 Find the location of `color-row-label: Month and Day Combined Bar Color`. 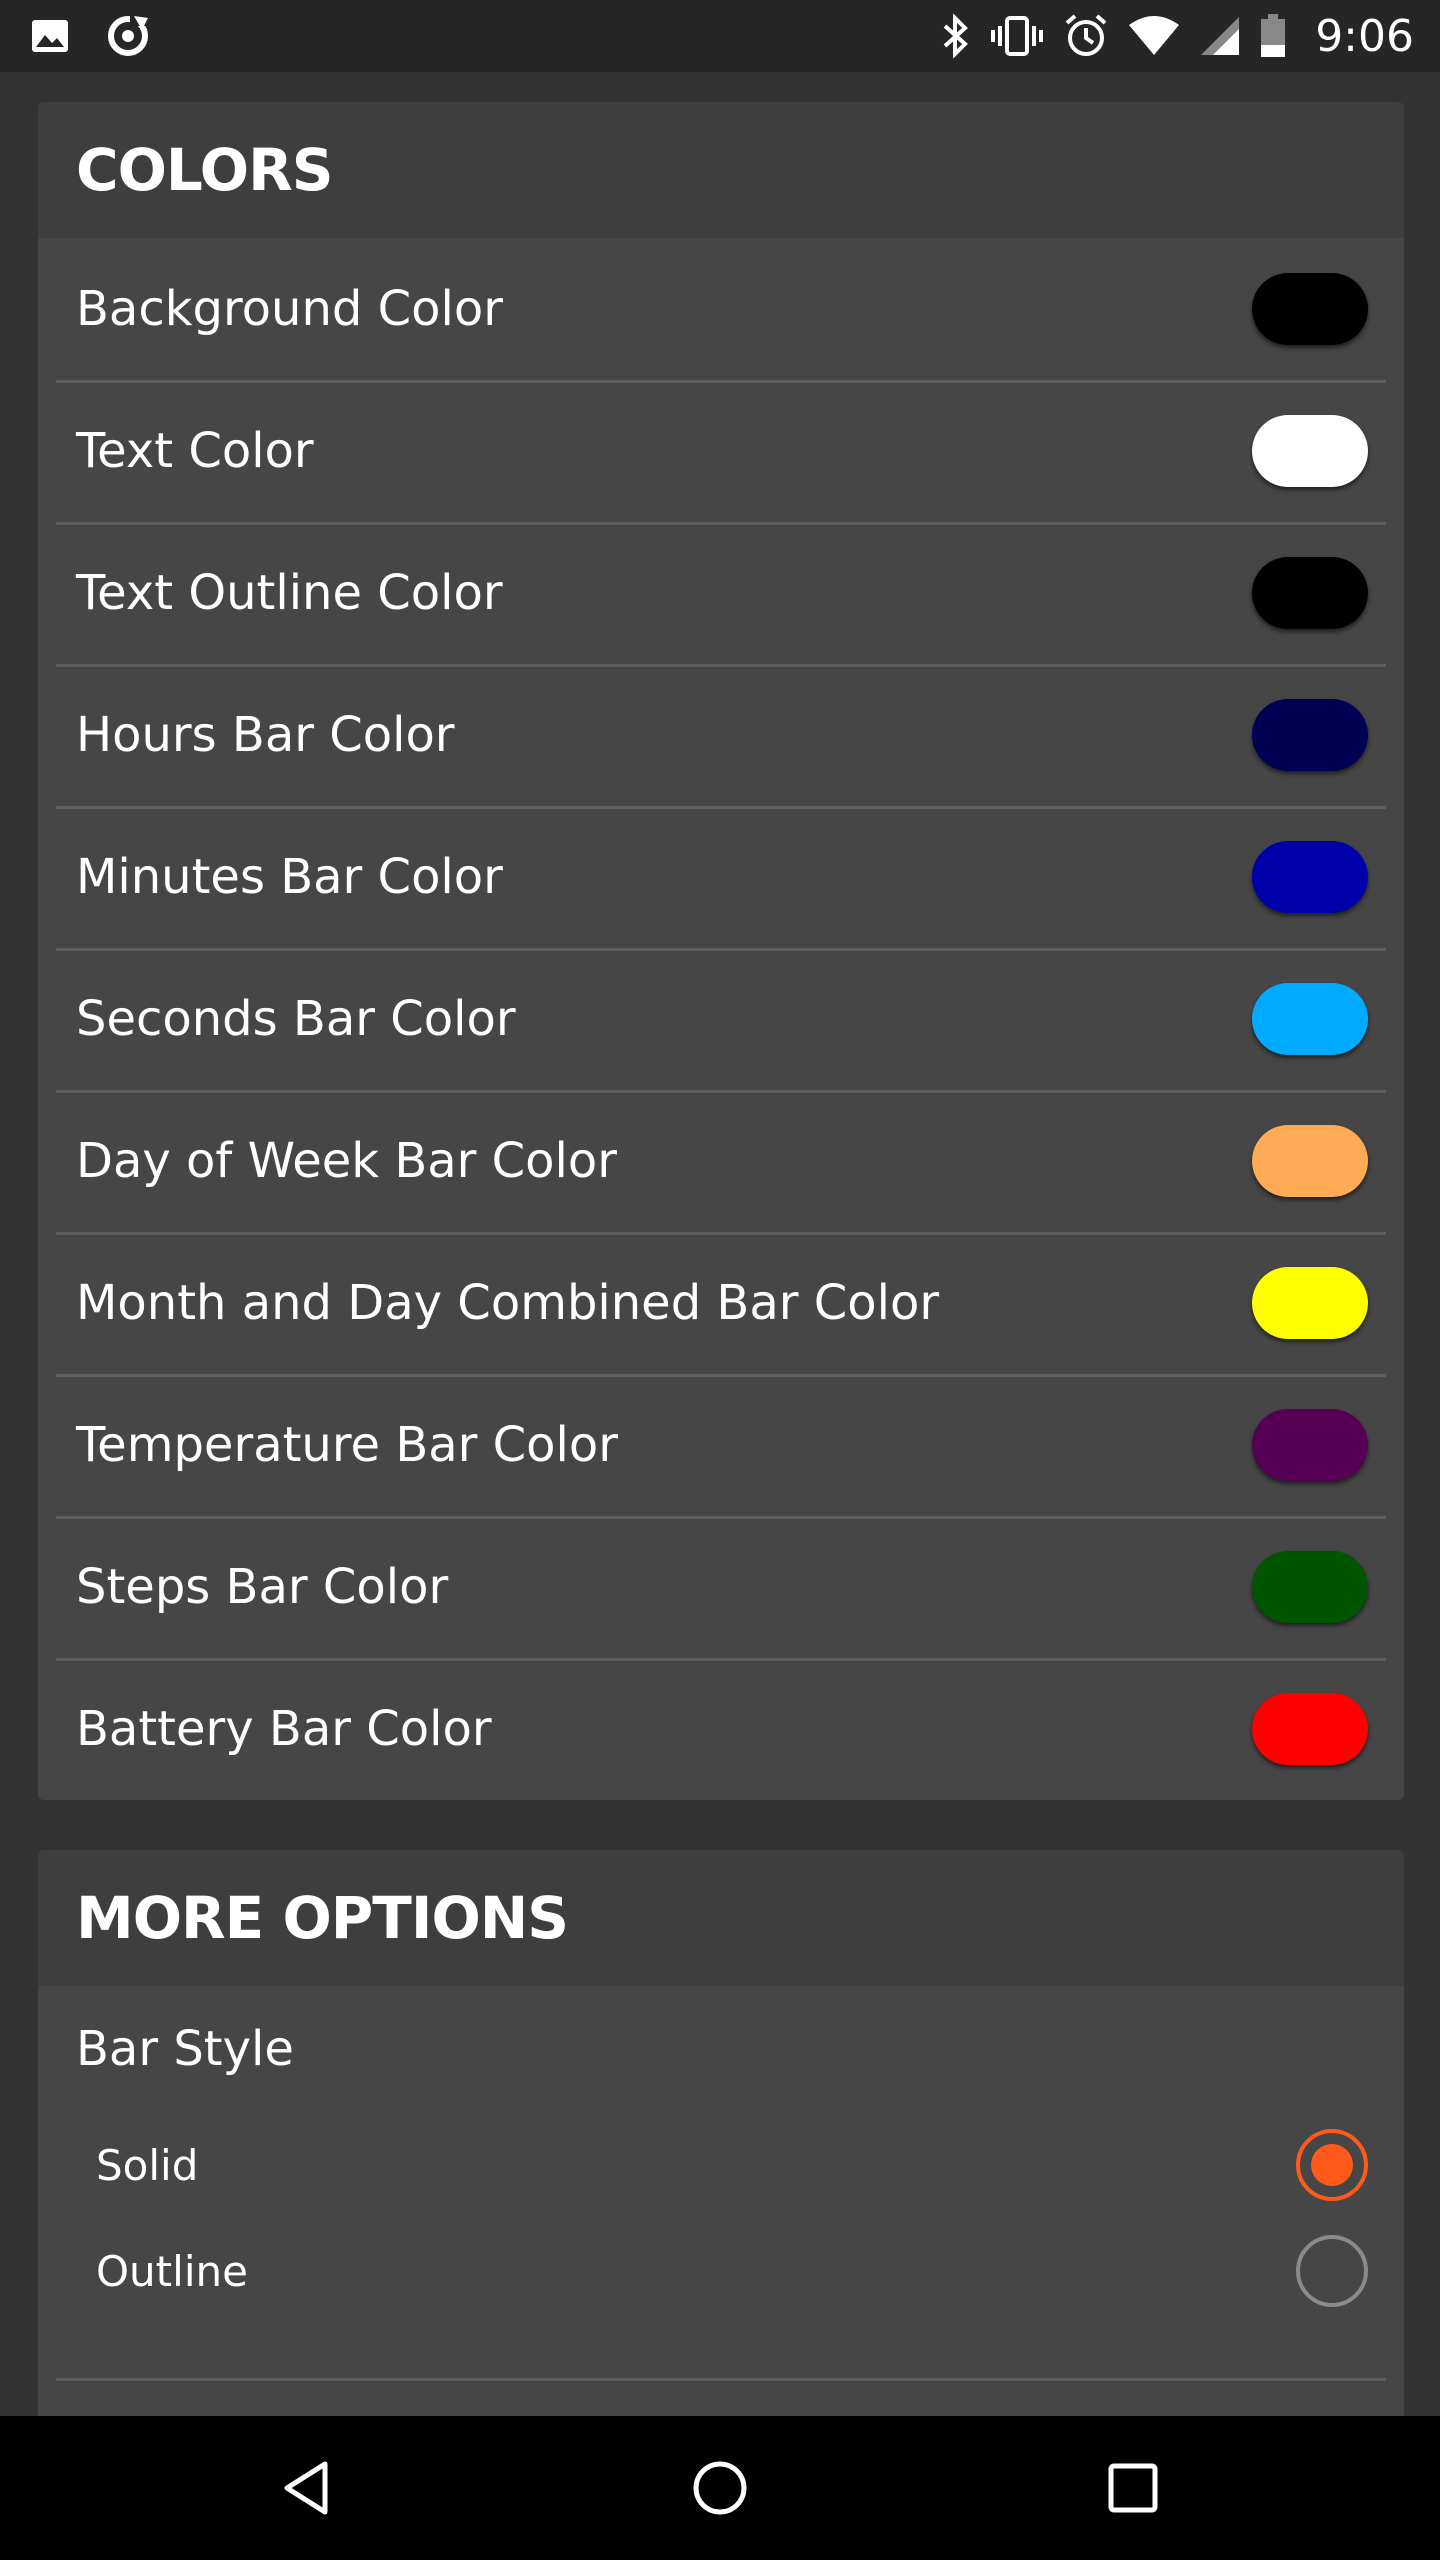

color-row-label: Month and Day Combined Bar Color is located at coordinates (508, 1303).